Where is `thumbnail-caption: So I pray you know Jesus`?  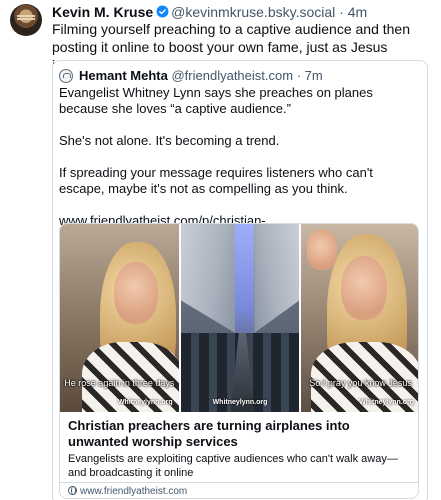 thumbnail-caption: So I pray you know Jesus is located at coordinates (360, 383).